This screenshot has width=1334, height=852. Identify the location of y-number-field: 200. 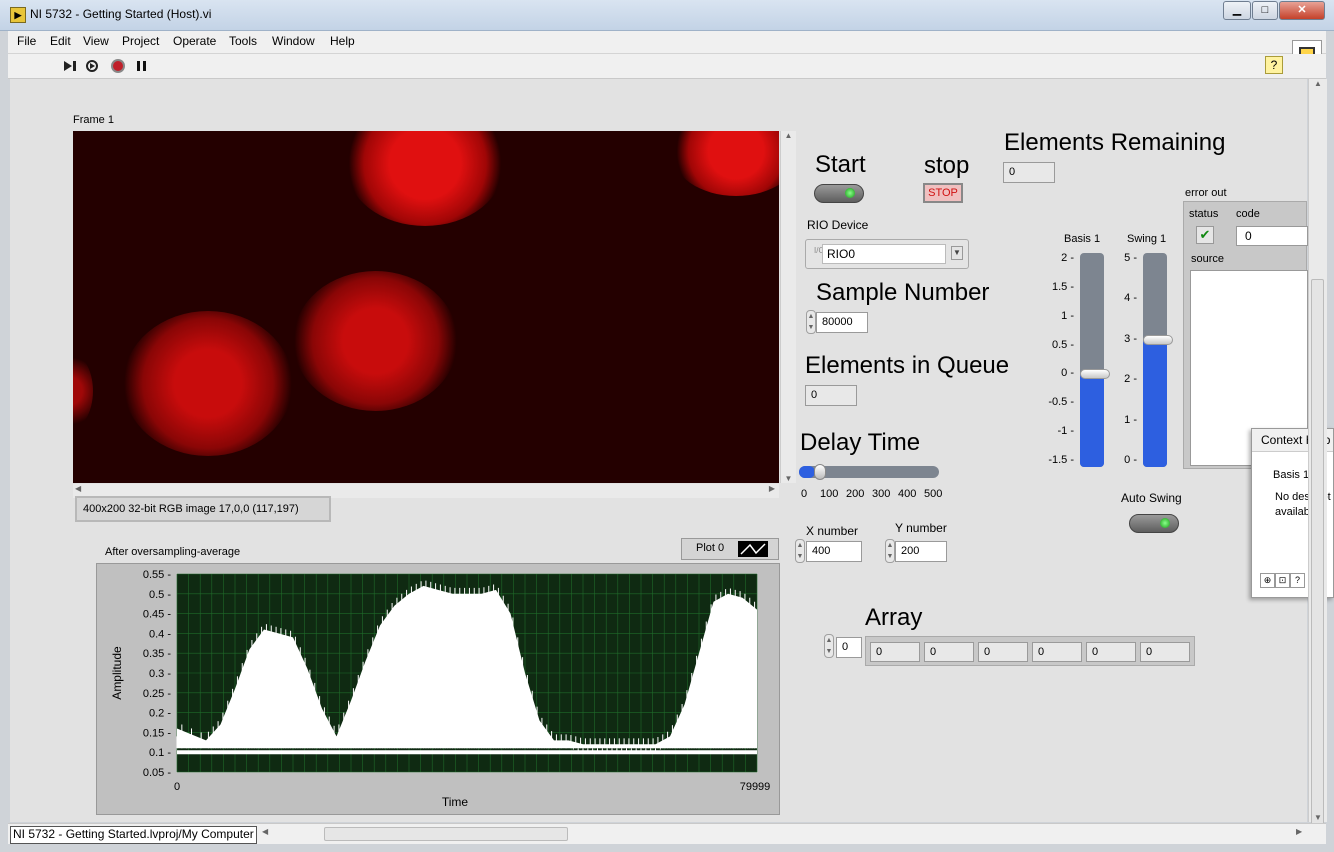
(921, 551).